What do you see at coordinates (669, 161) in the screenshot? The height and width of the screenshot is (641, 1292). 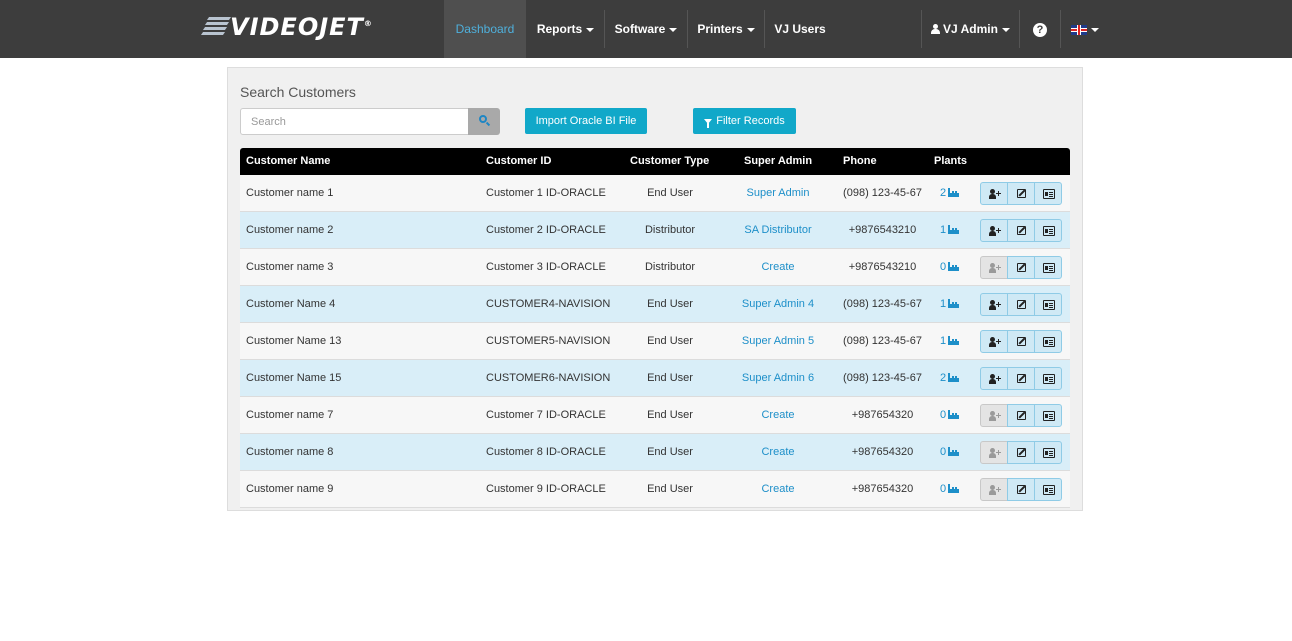 I see `header-customer-type: Customer Type` at bounding box center [669, 161].